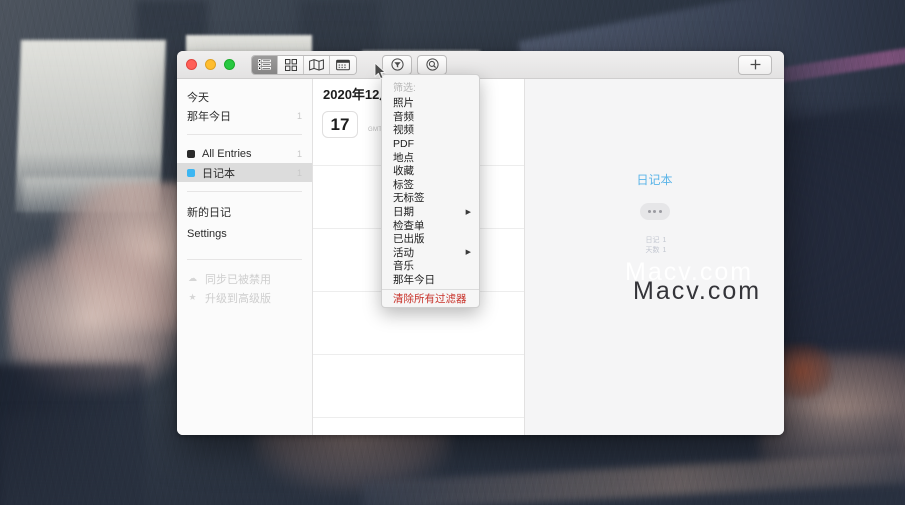  Describe the element at coordinates (238, 298) in the screenshot. I see `sidebar-item-label: 升级到高级版` at that location.